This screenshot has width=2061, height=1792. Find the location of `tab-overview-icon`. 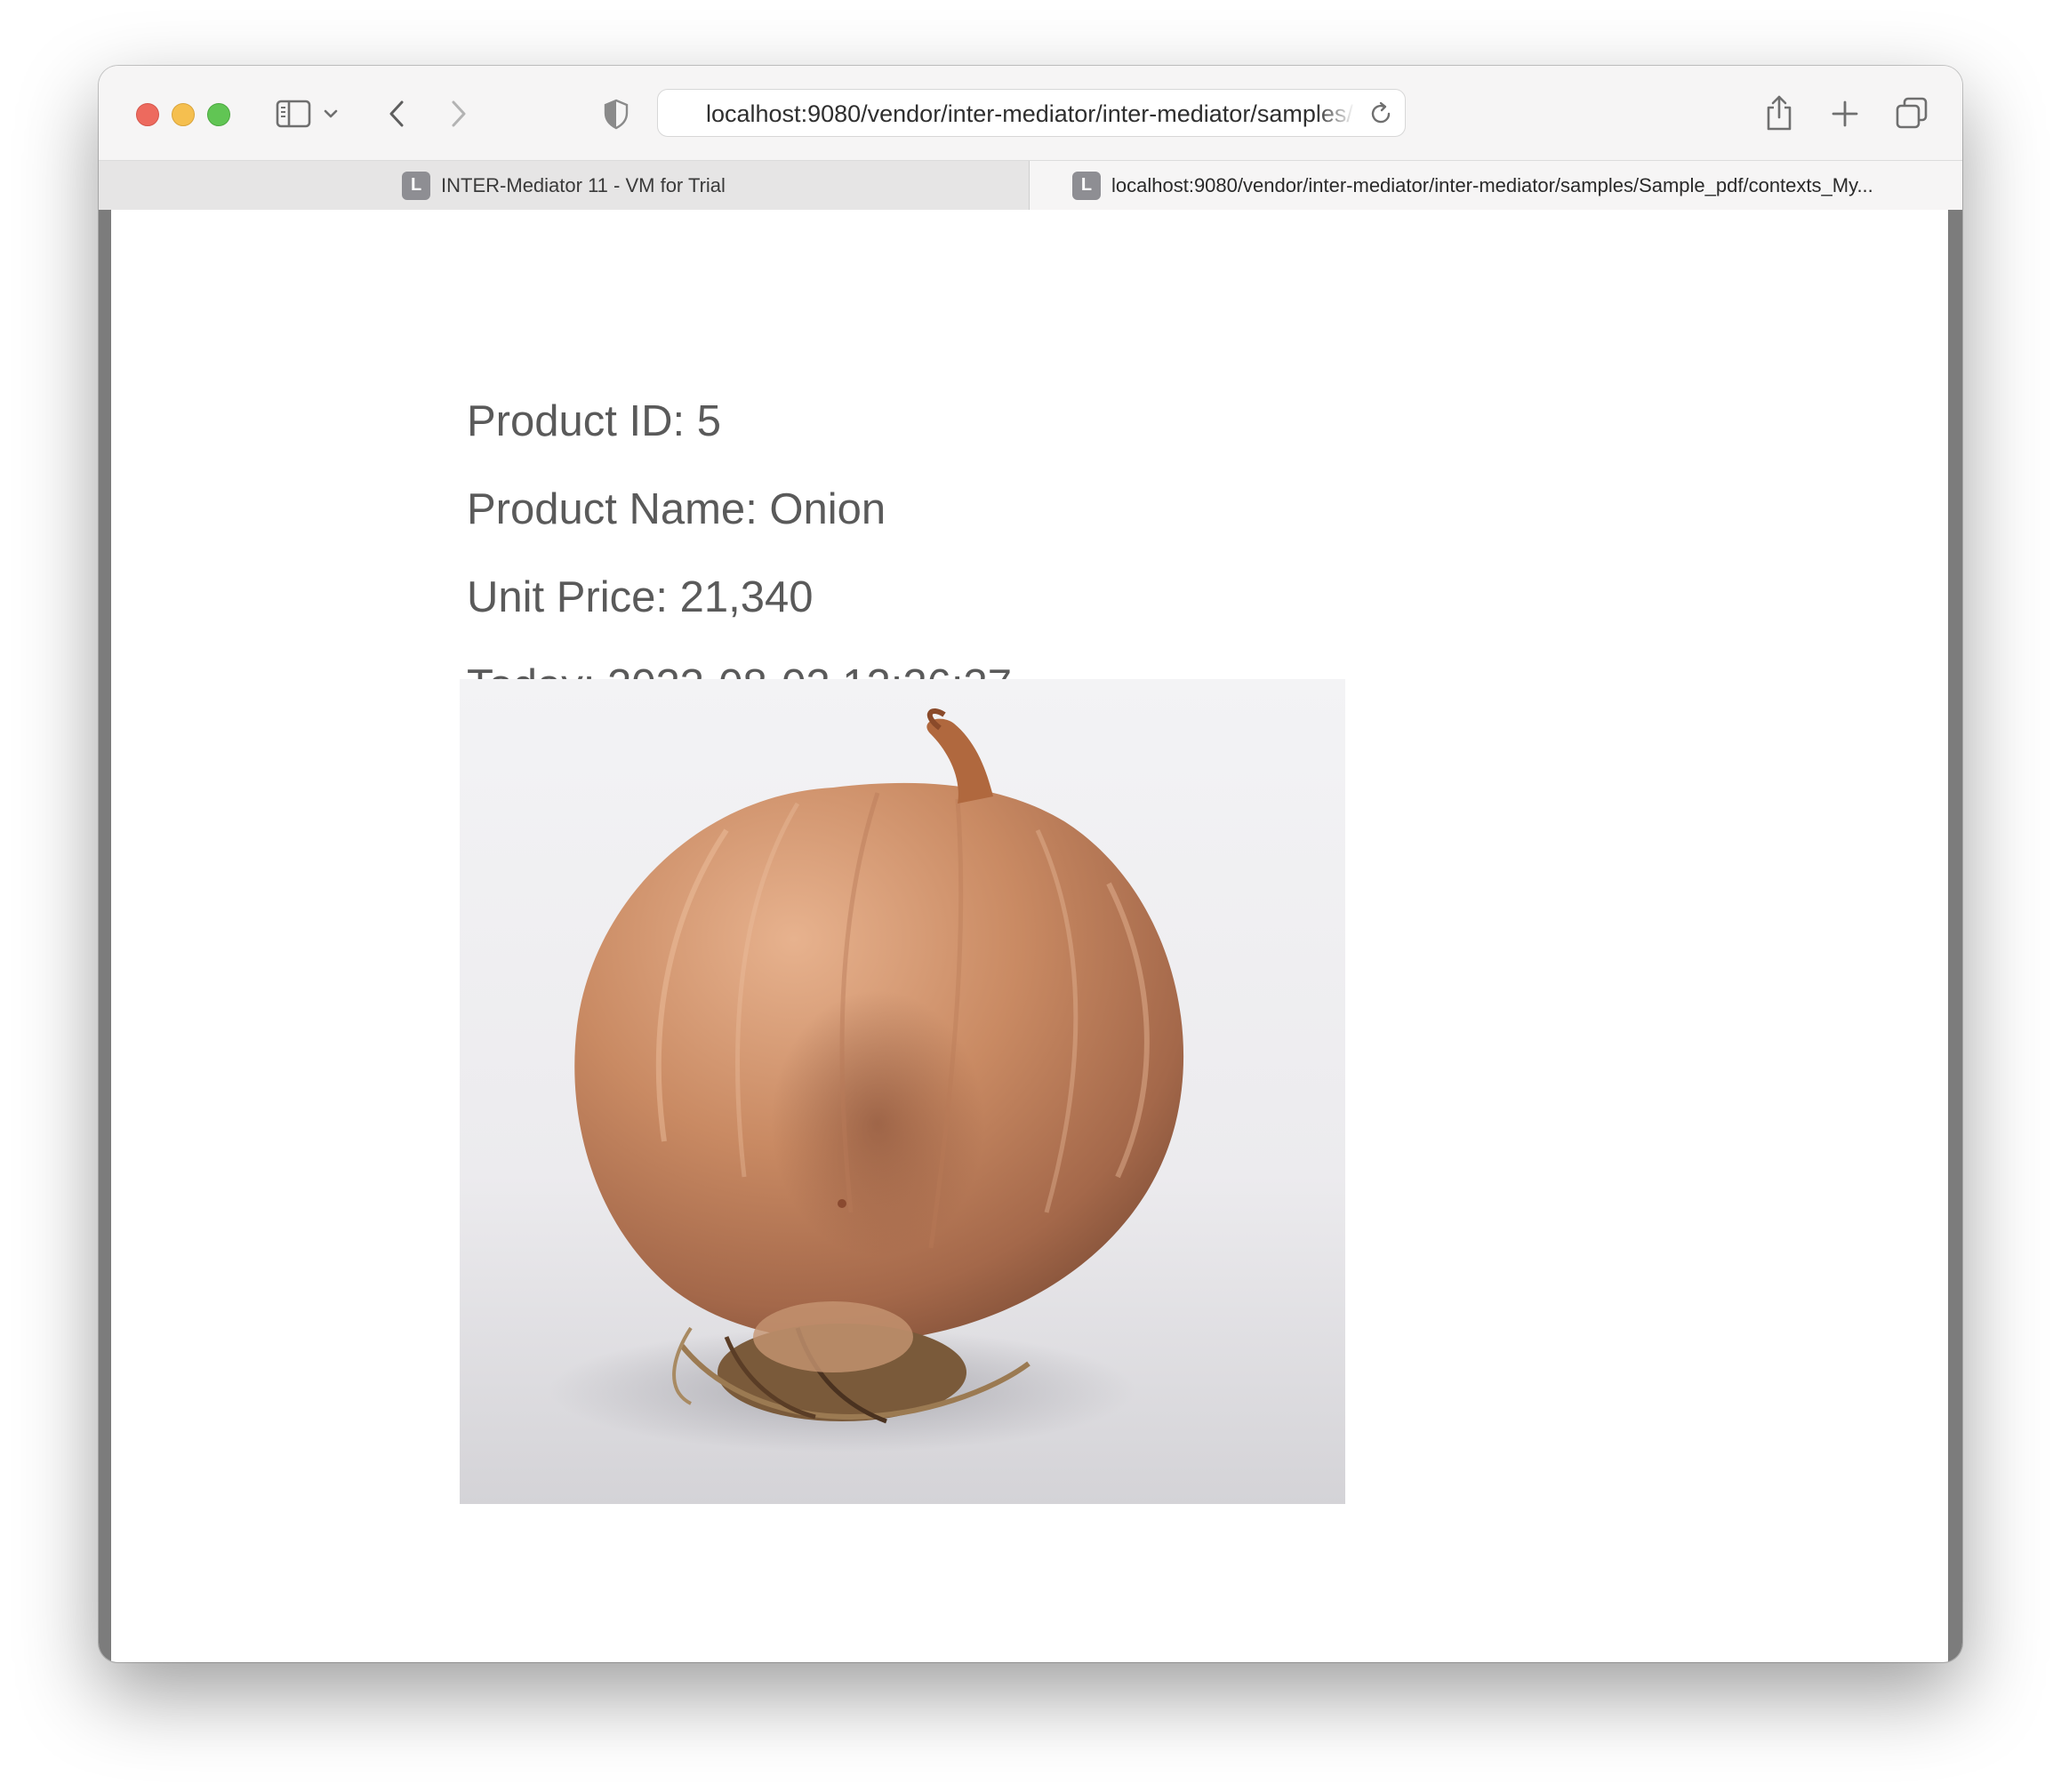

tab-overview-icon is located at coordinates (1912, 113).